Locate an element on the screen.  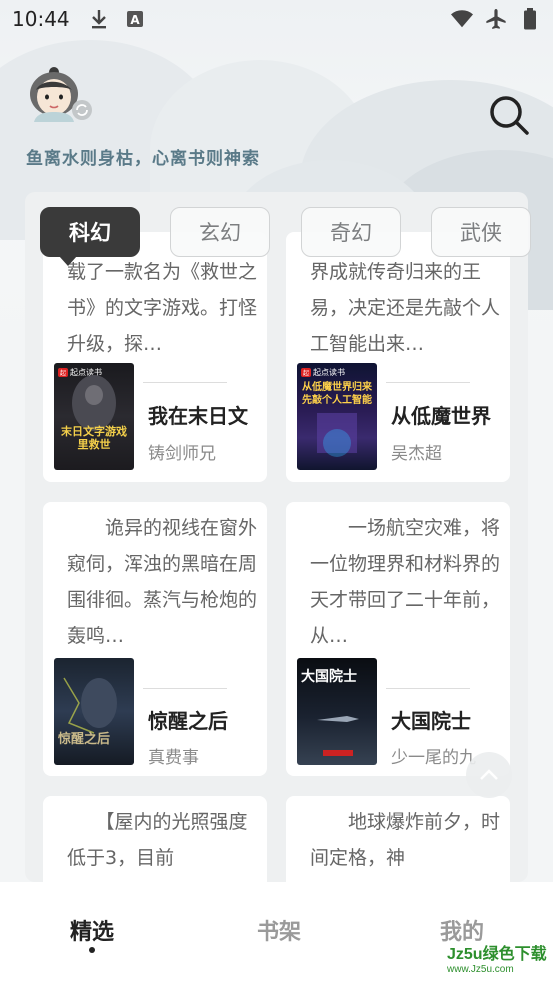
scroll-to-top-button is located at coordinates (489, 775).